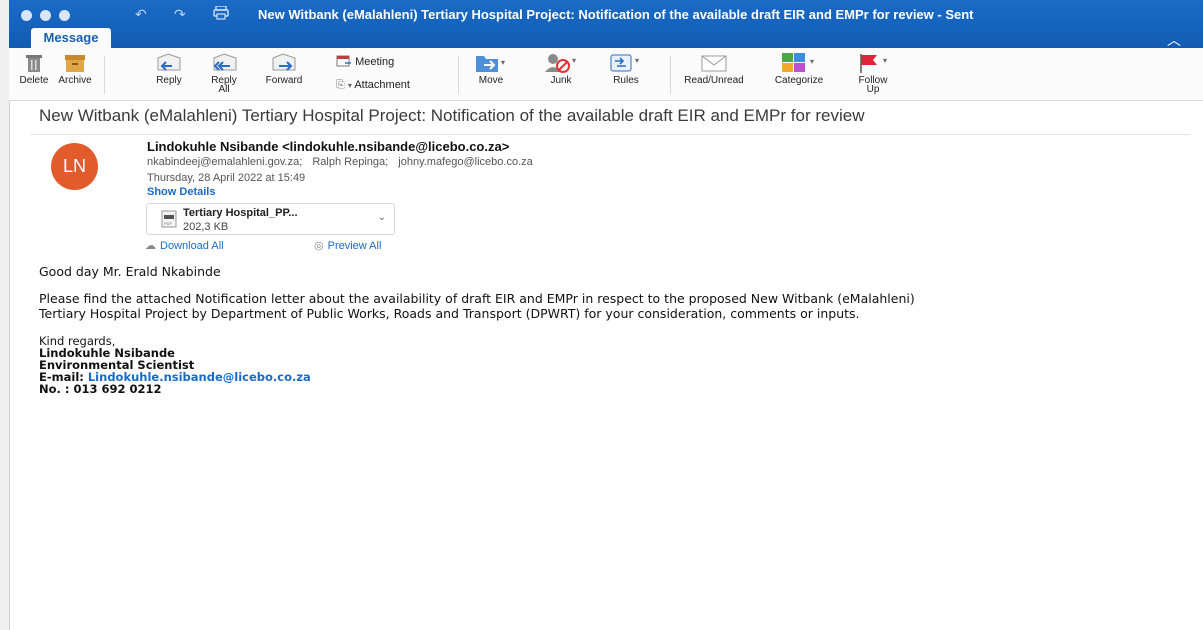  Describe the element at coordinates (184, 245) in the screenshot. I see `download-all-button: ☁ Download All` at that location.